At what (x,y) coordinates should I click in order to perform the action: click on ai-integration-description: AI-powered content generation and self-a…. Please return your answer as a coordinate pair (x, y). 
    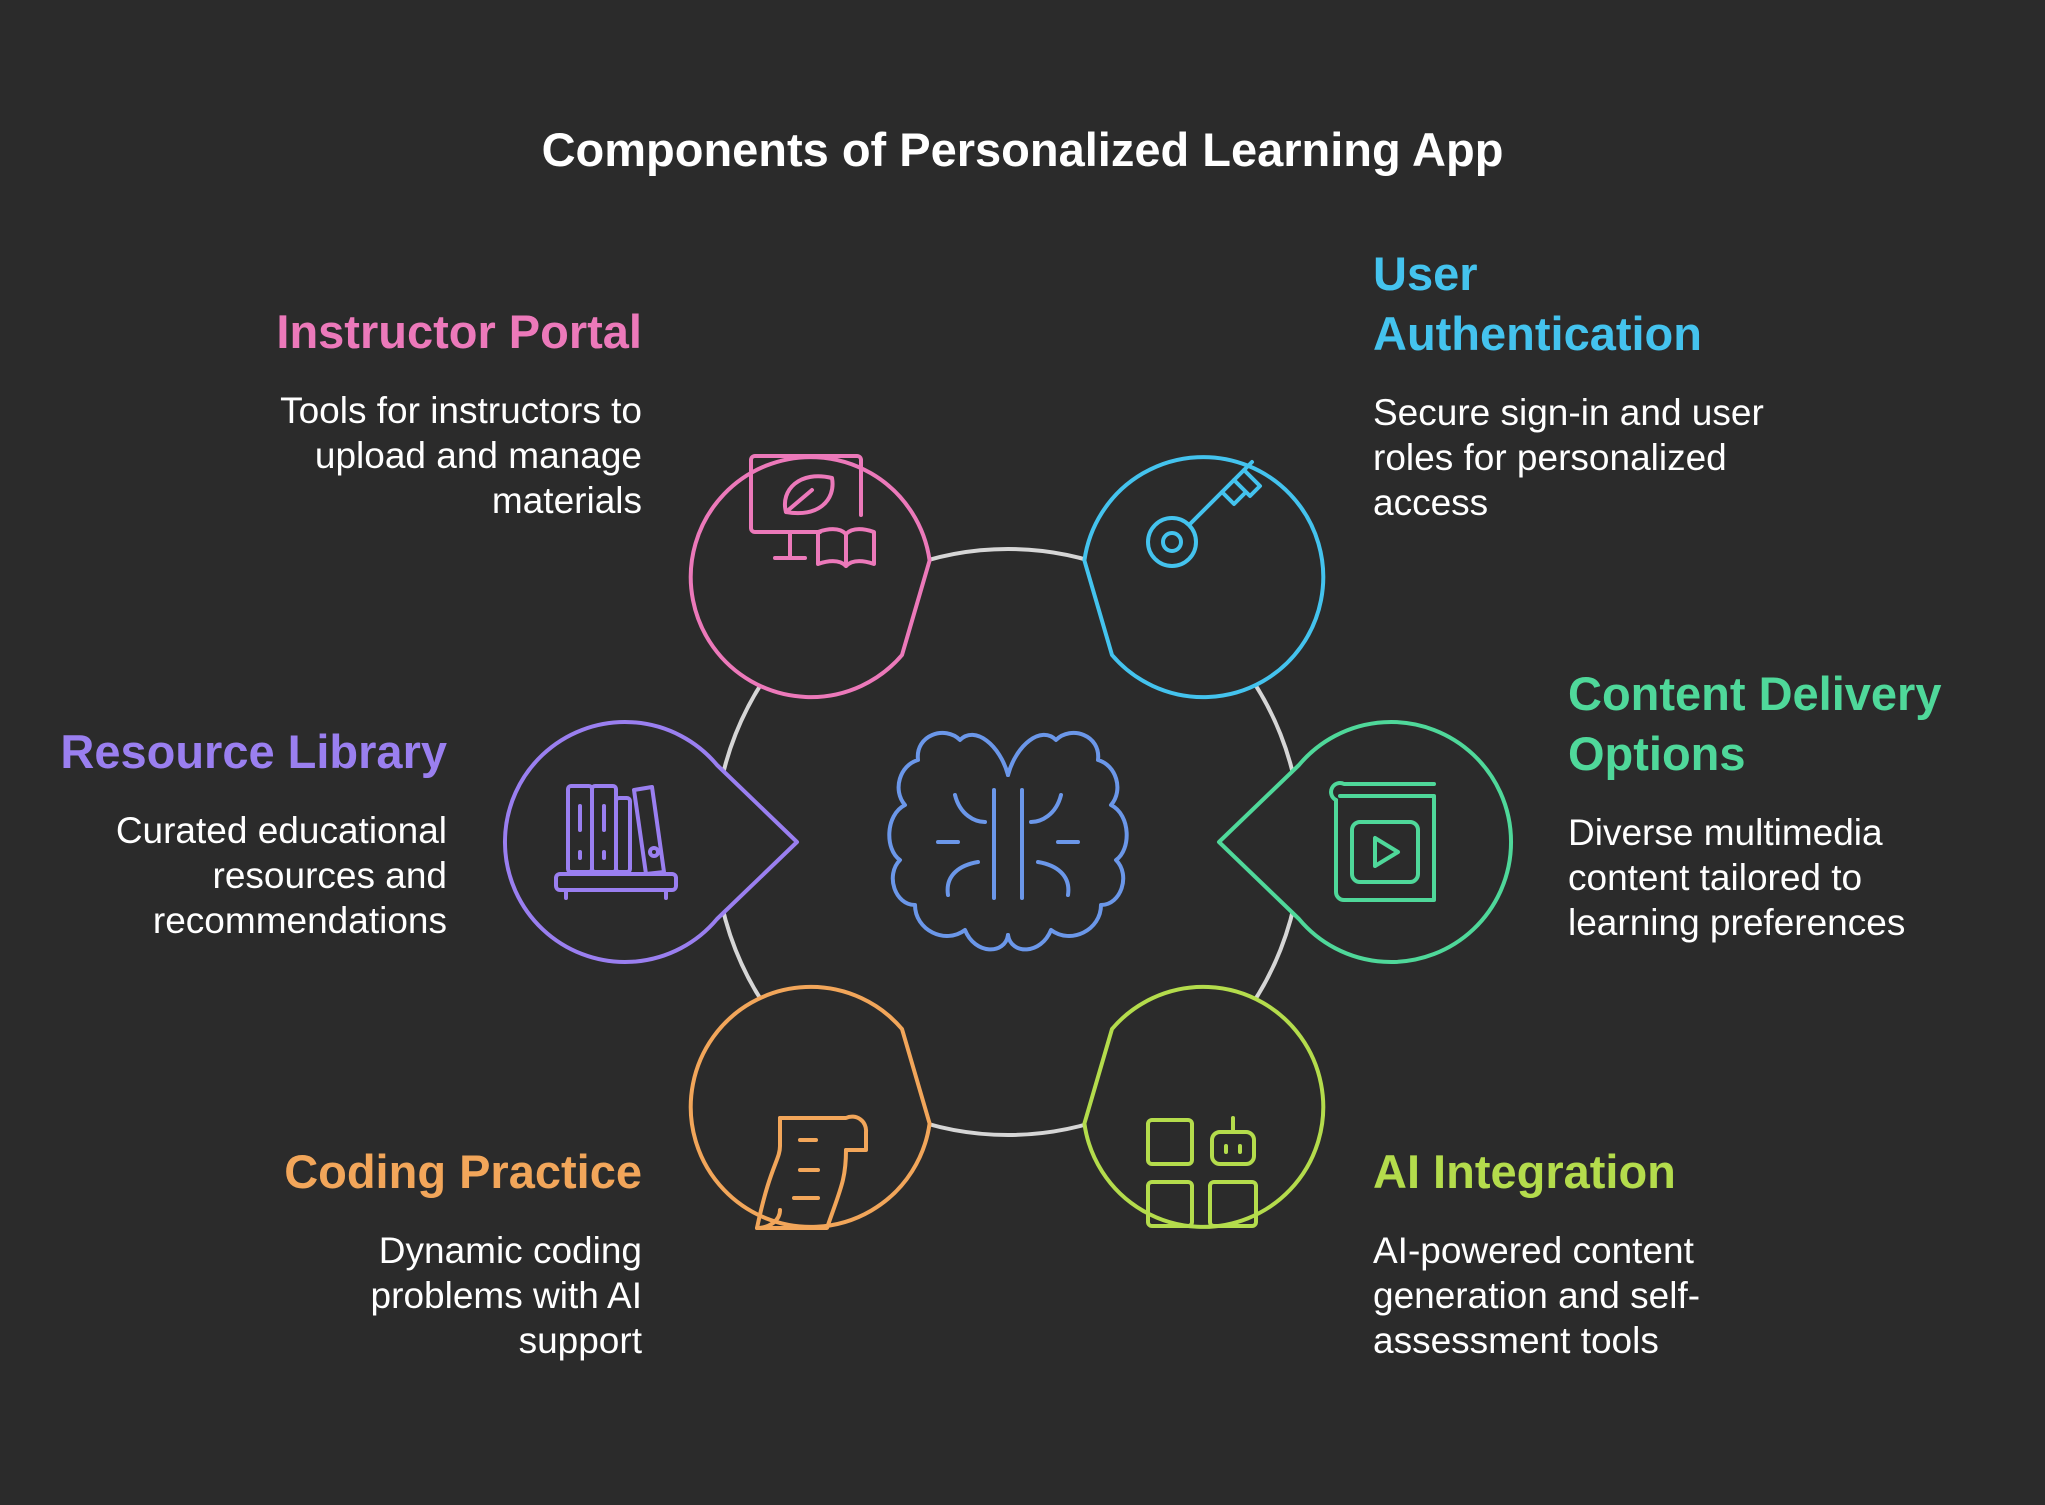
    Looking at the image, I should click on (1537, 1295).